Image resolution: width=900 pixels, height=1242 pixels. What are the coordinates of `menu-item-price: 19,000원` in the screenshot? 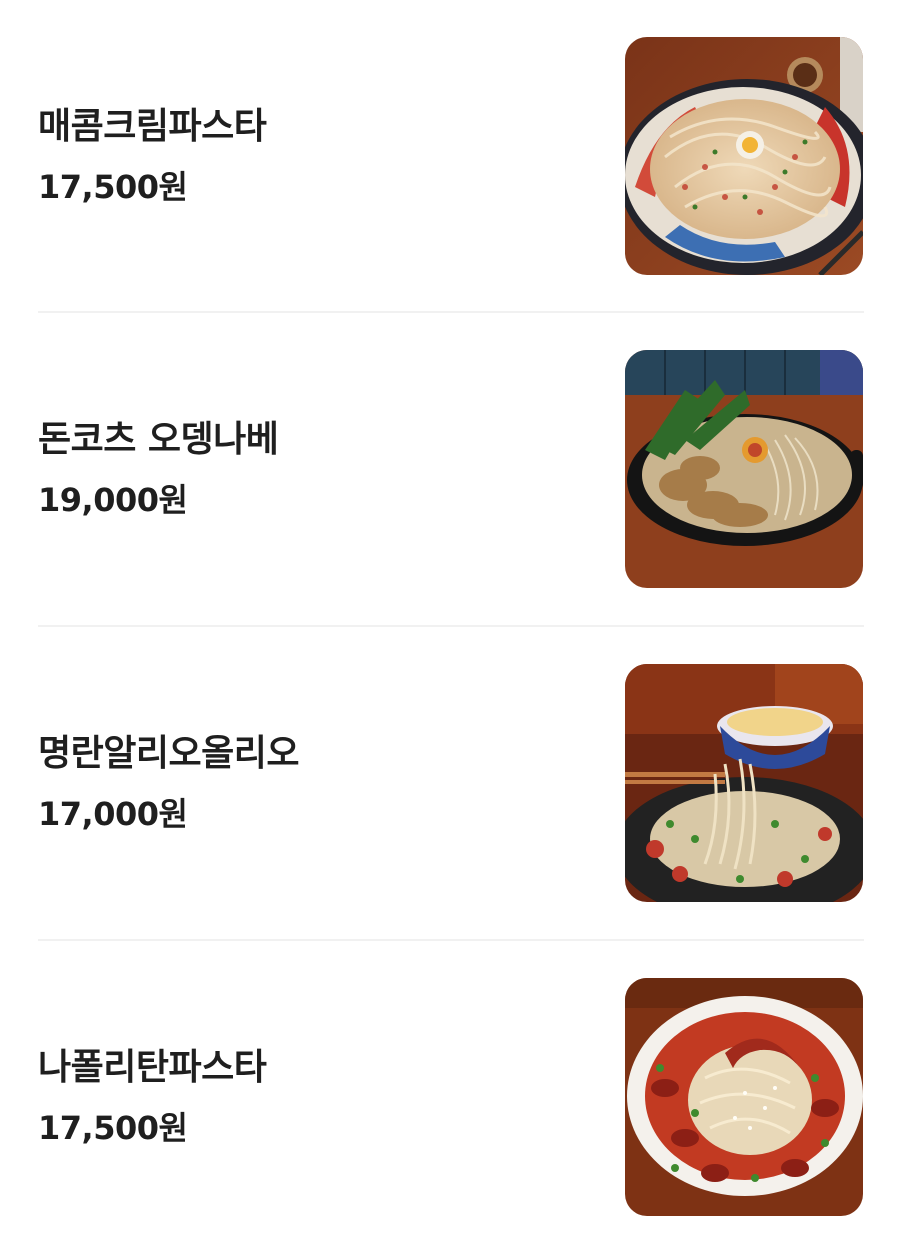 It's located at (113, 500).